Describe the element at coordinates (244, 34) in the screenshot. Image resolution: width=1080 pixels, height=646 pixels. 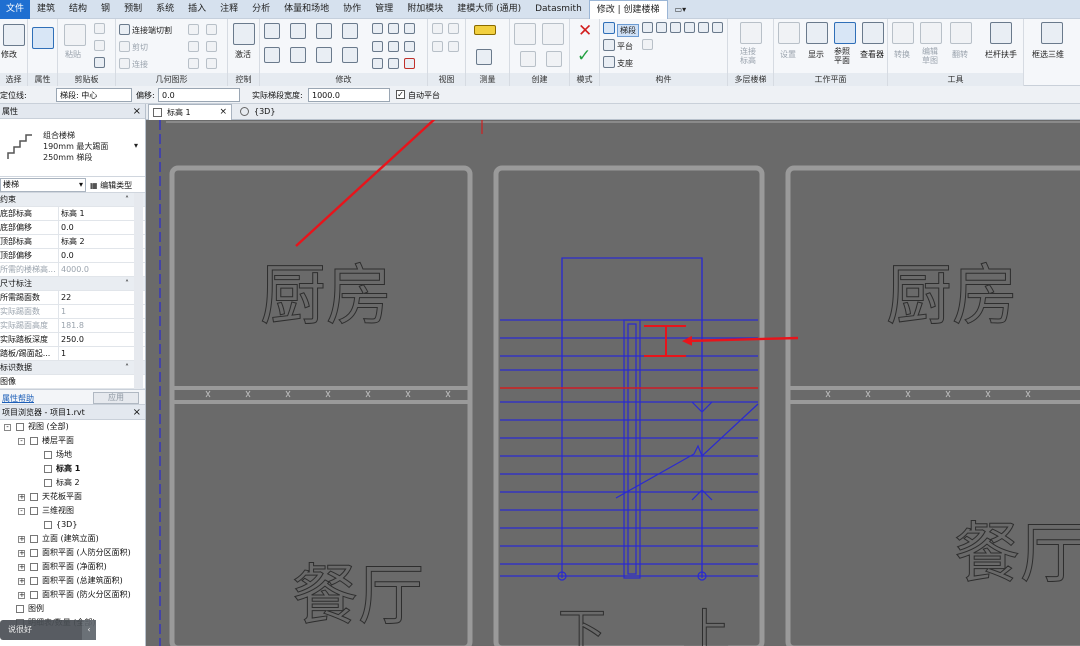
I see `activate-dimensions-icon` at that location.